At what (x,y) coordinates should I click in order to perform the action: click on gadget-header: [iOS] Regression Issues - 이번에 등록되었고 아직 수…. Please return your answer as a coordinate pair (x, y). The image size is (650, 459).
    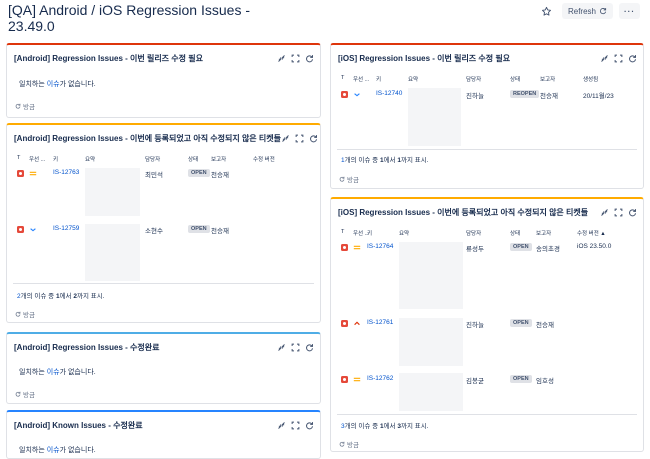
    Looking at the image, I should click on (487, 212).